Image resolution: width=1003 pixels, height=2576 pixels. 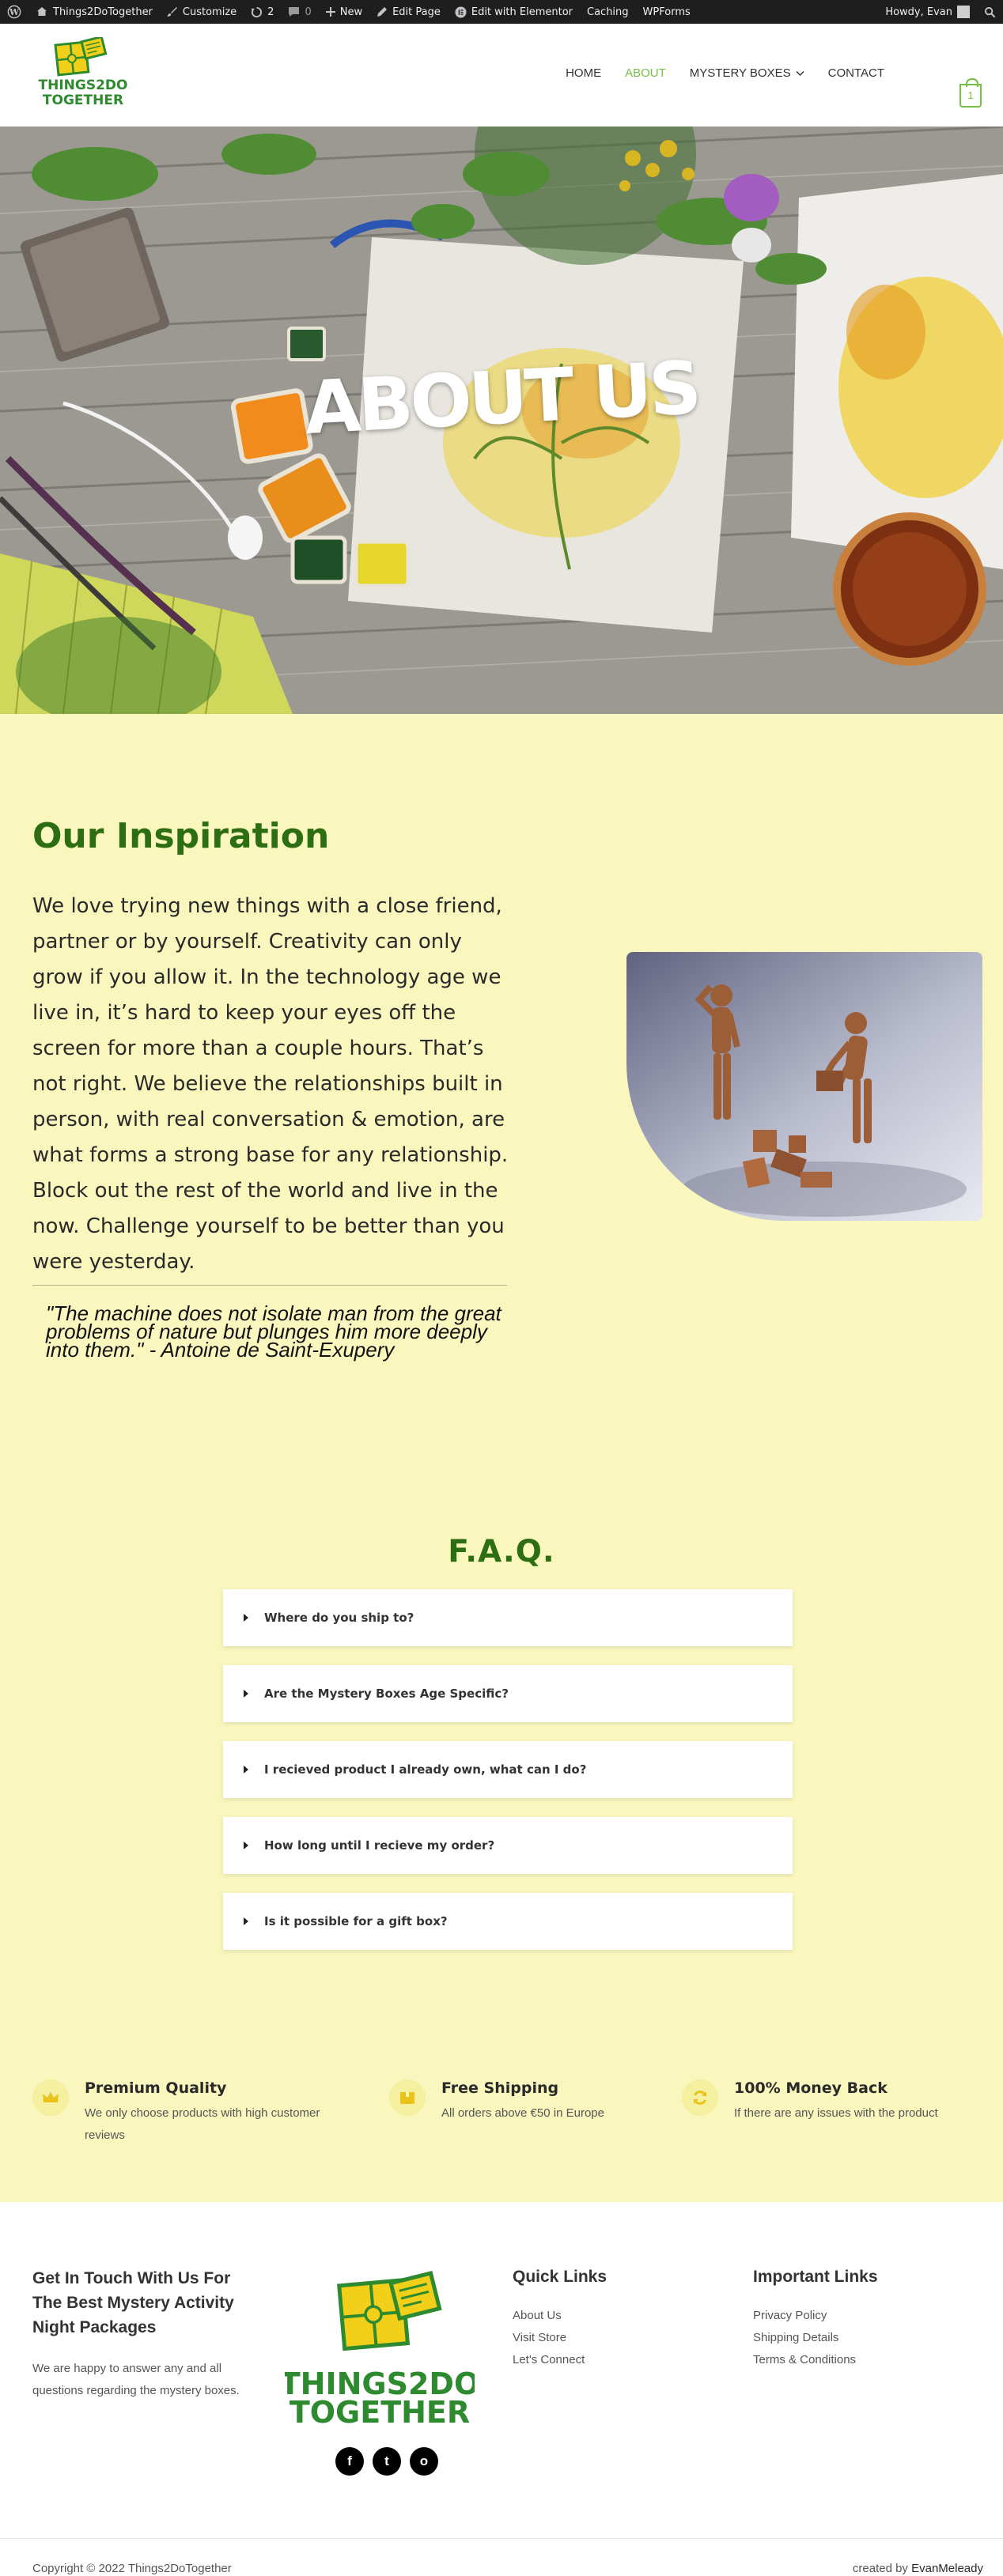 I want to click on quote-divider, so click(x=269, y=1285).